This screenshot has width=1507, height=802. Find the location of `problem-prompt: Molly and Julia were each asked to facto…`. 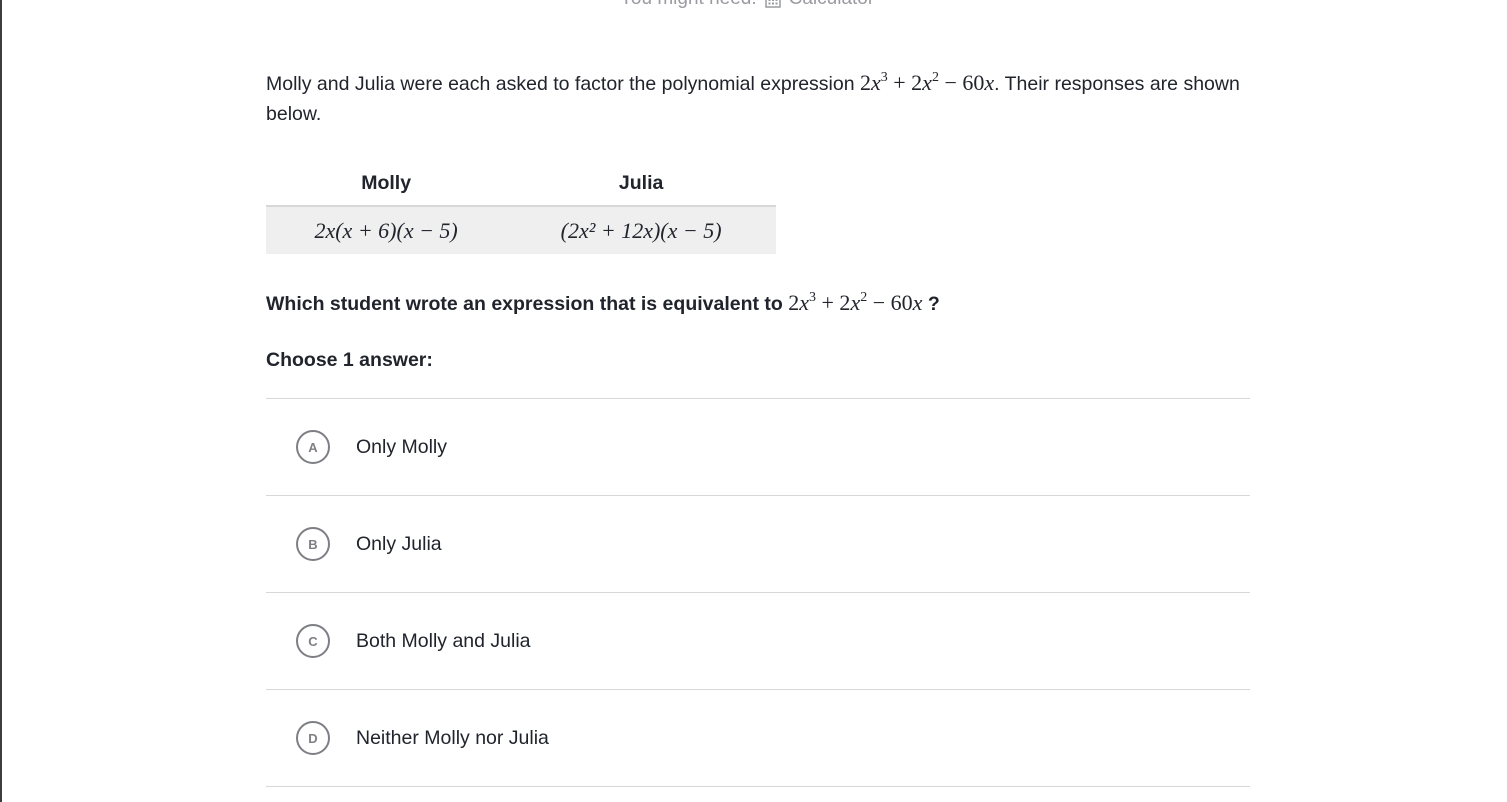

problem-prompt: Molly and Julia were each asked to facto… is located at coordinates (758, 98).